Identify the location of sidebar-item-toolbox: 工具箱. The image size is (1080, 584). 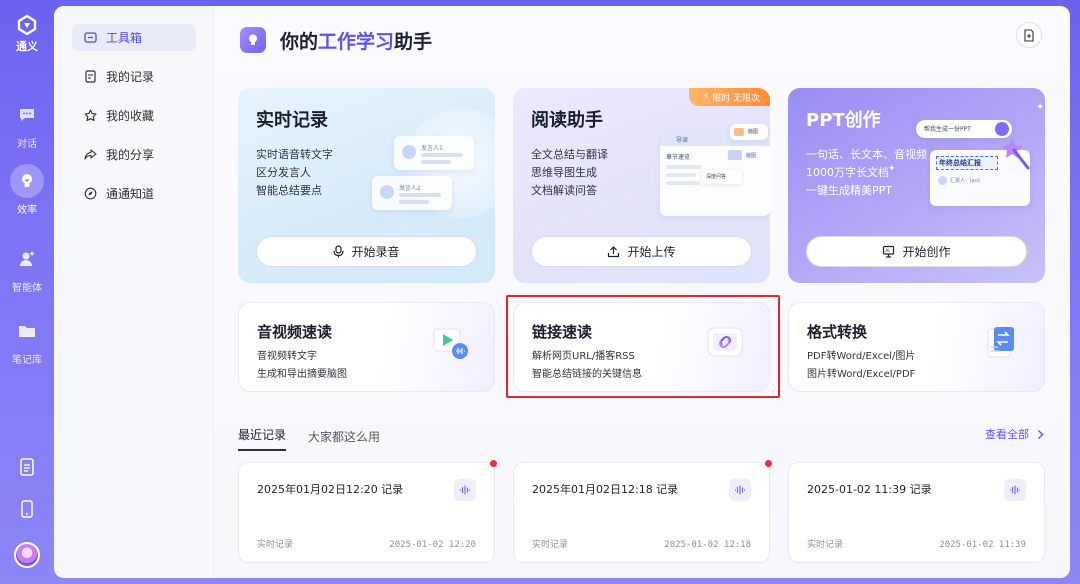
(134, 37).